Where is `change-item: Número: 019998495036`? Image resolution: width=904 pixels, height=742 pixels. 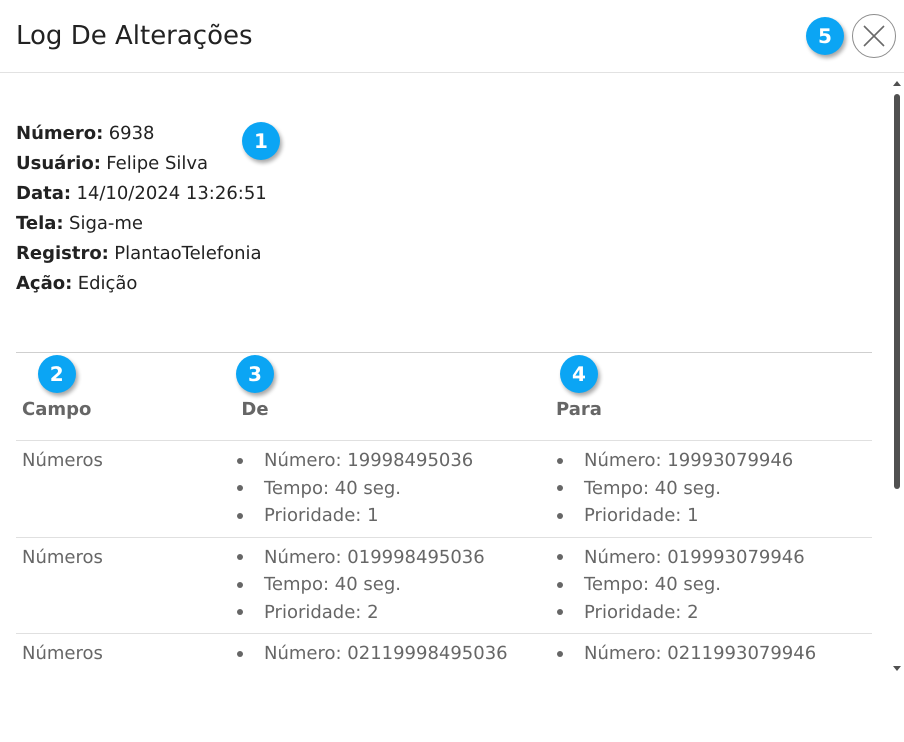 change-item: Número: 019998495036 is located at coordinates (374, 558).